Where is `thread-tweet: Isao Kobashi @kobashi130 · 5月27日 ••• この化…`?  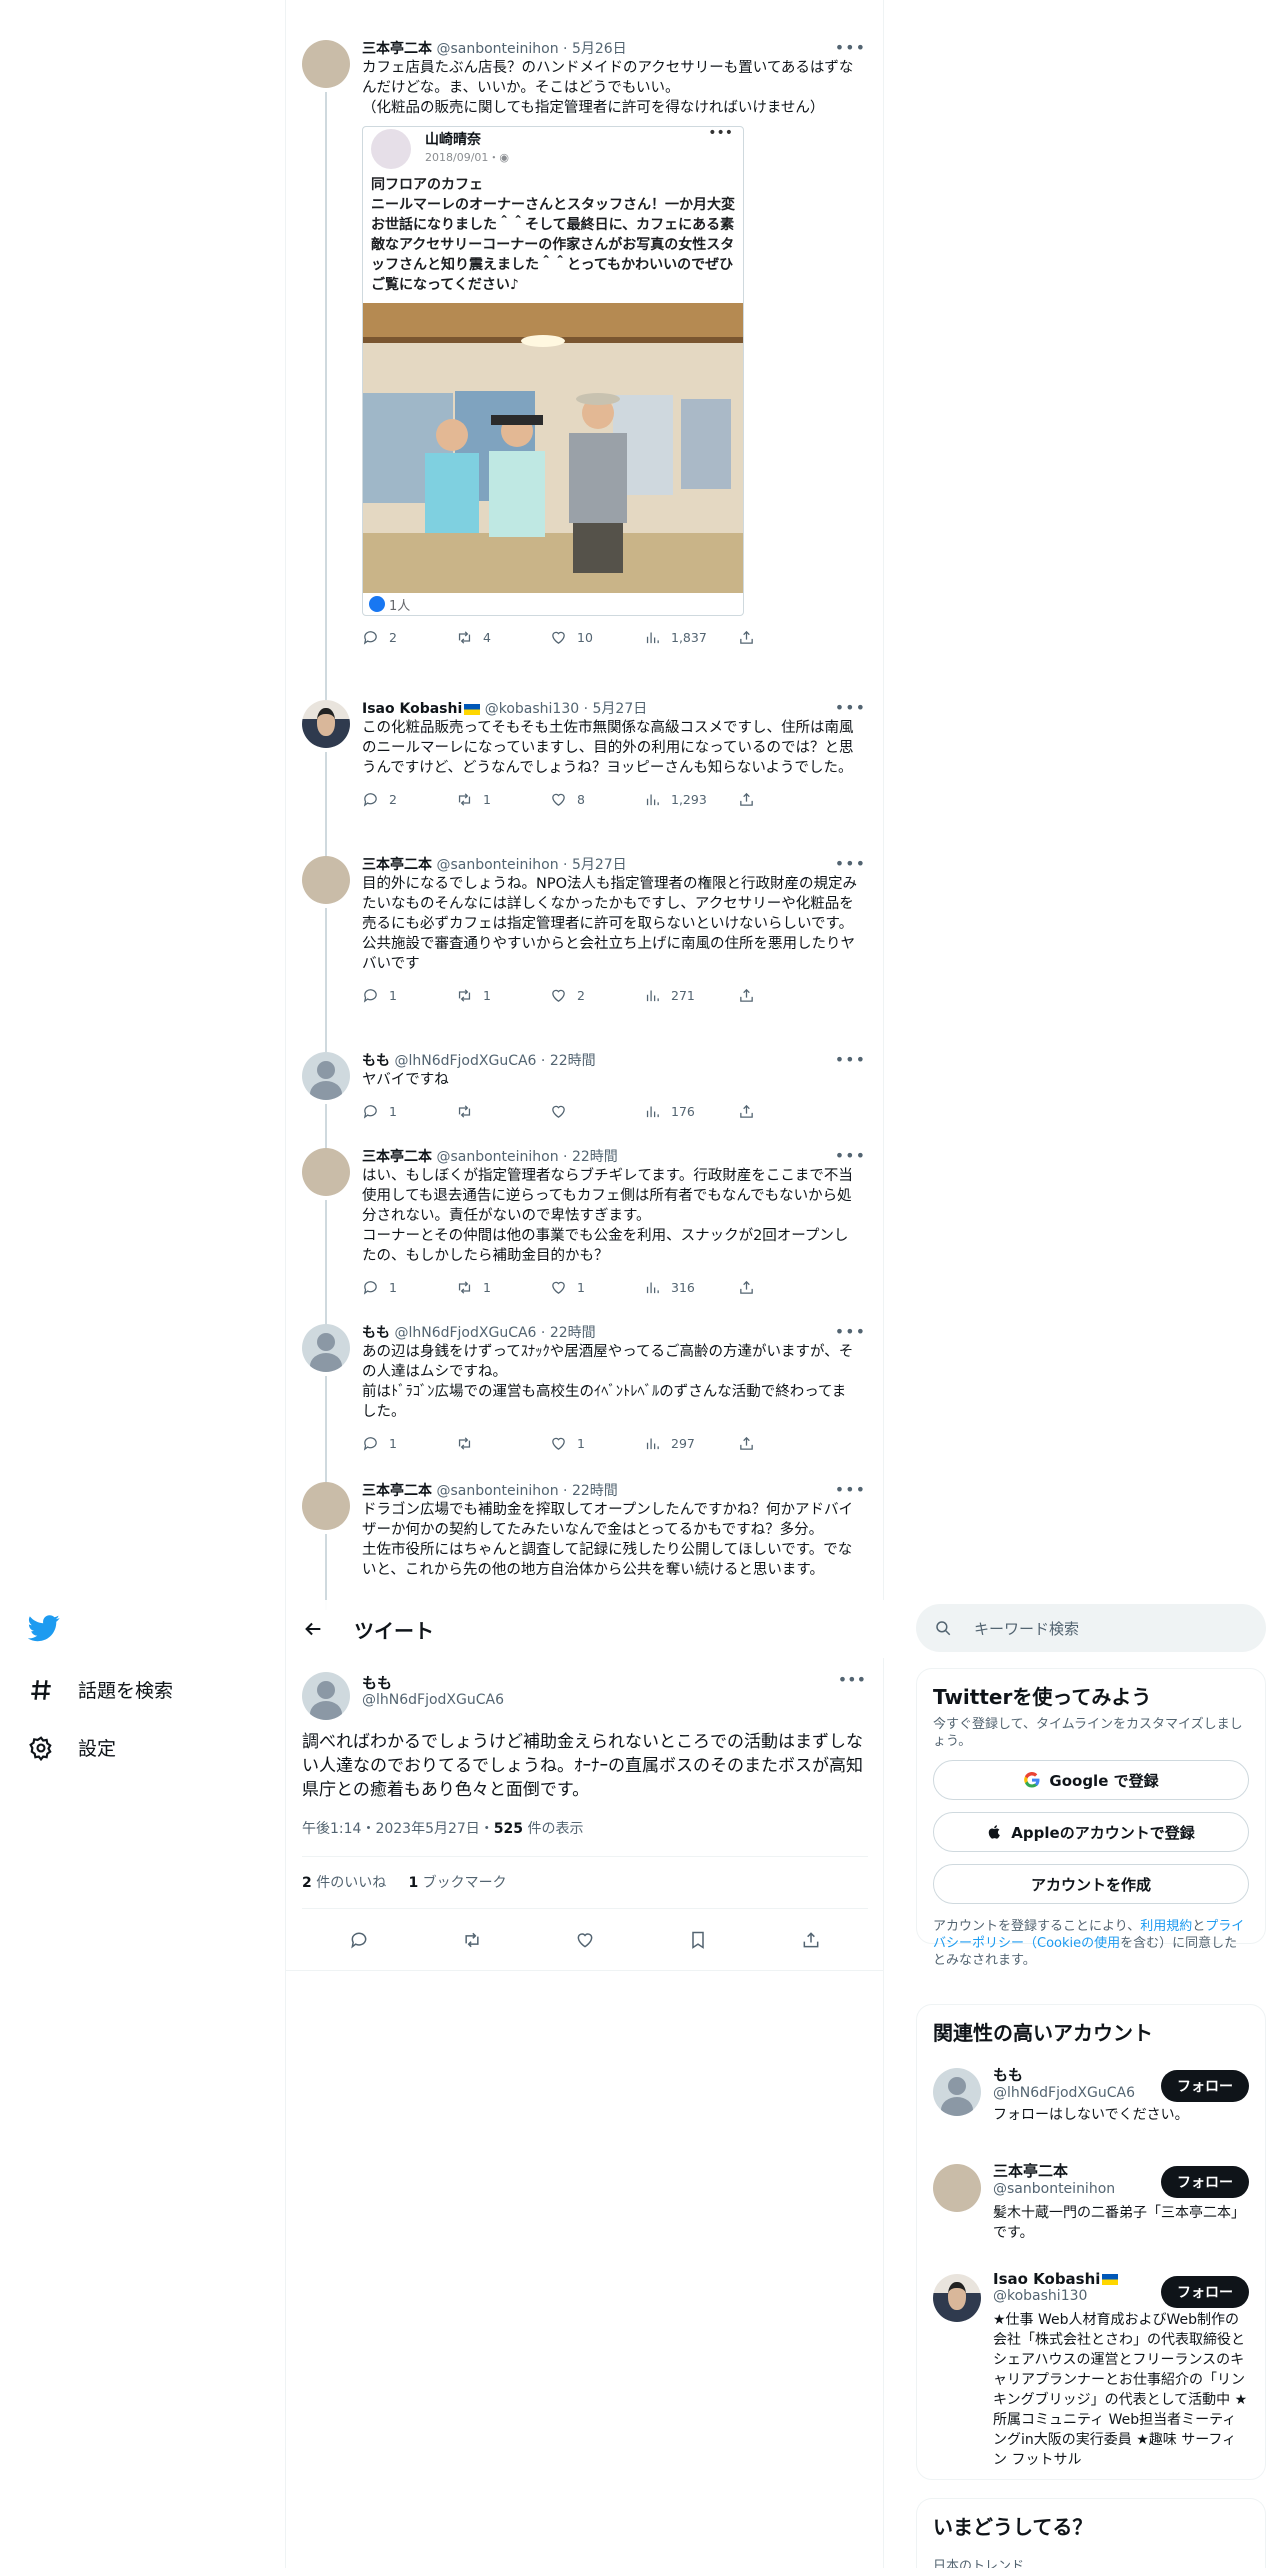 thread-tweet: Isao Kobashi @kobashi130 · 5月27日 ••• この化… is located at coordinates (585, 781).